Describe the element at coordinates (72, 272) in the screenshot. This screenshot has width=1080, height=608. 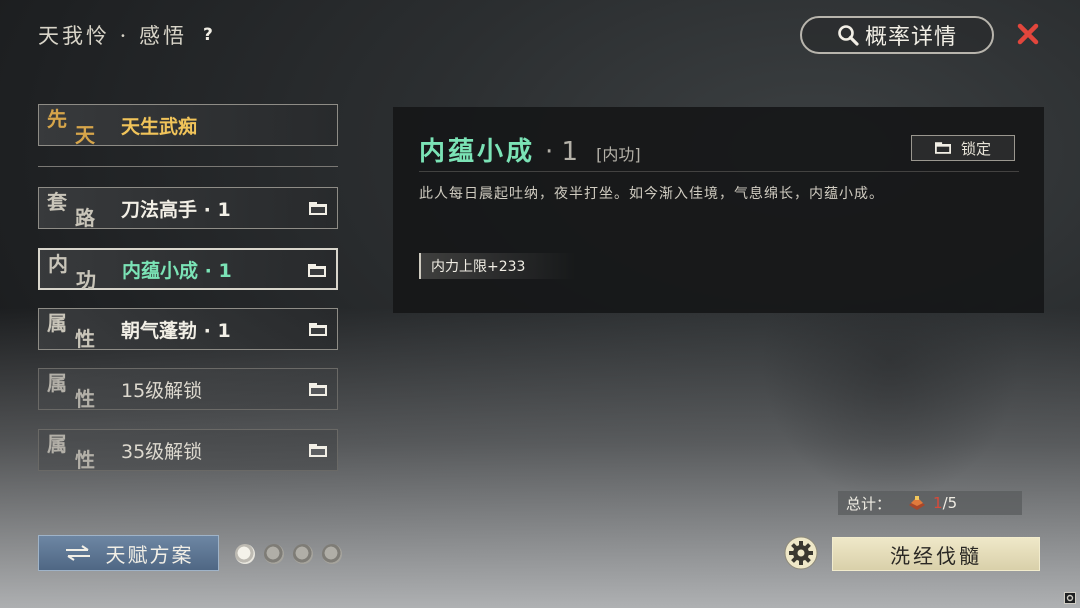
I see `slot-category-tag: 内 功` at that location.